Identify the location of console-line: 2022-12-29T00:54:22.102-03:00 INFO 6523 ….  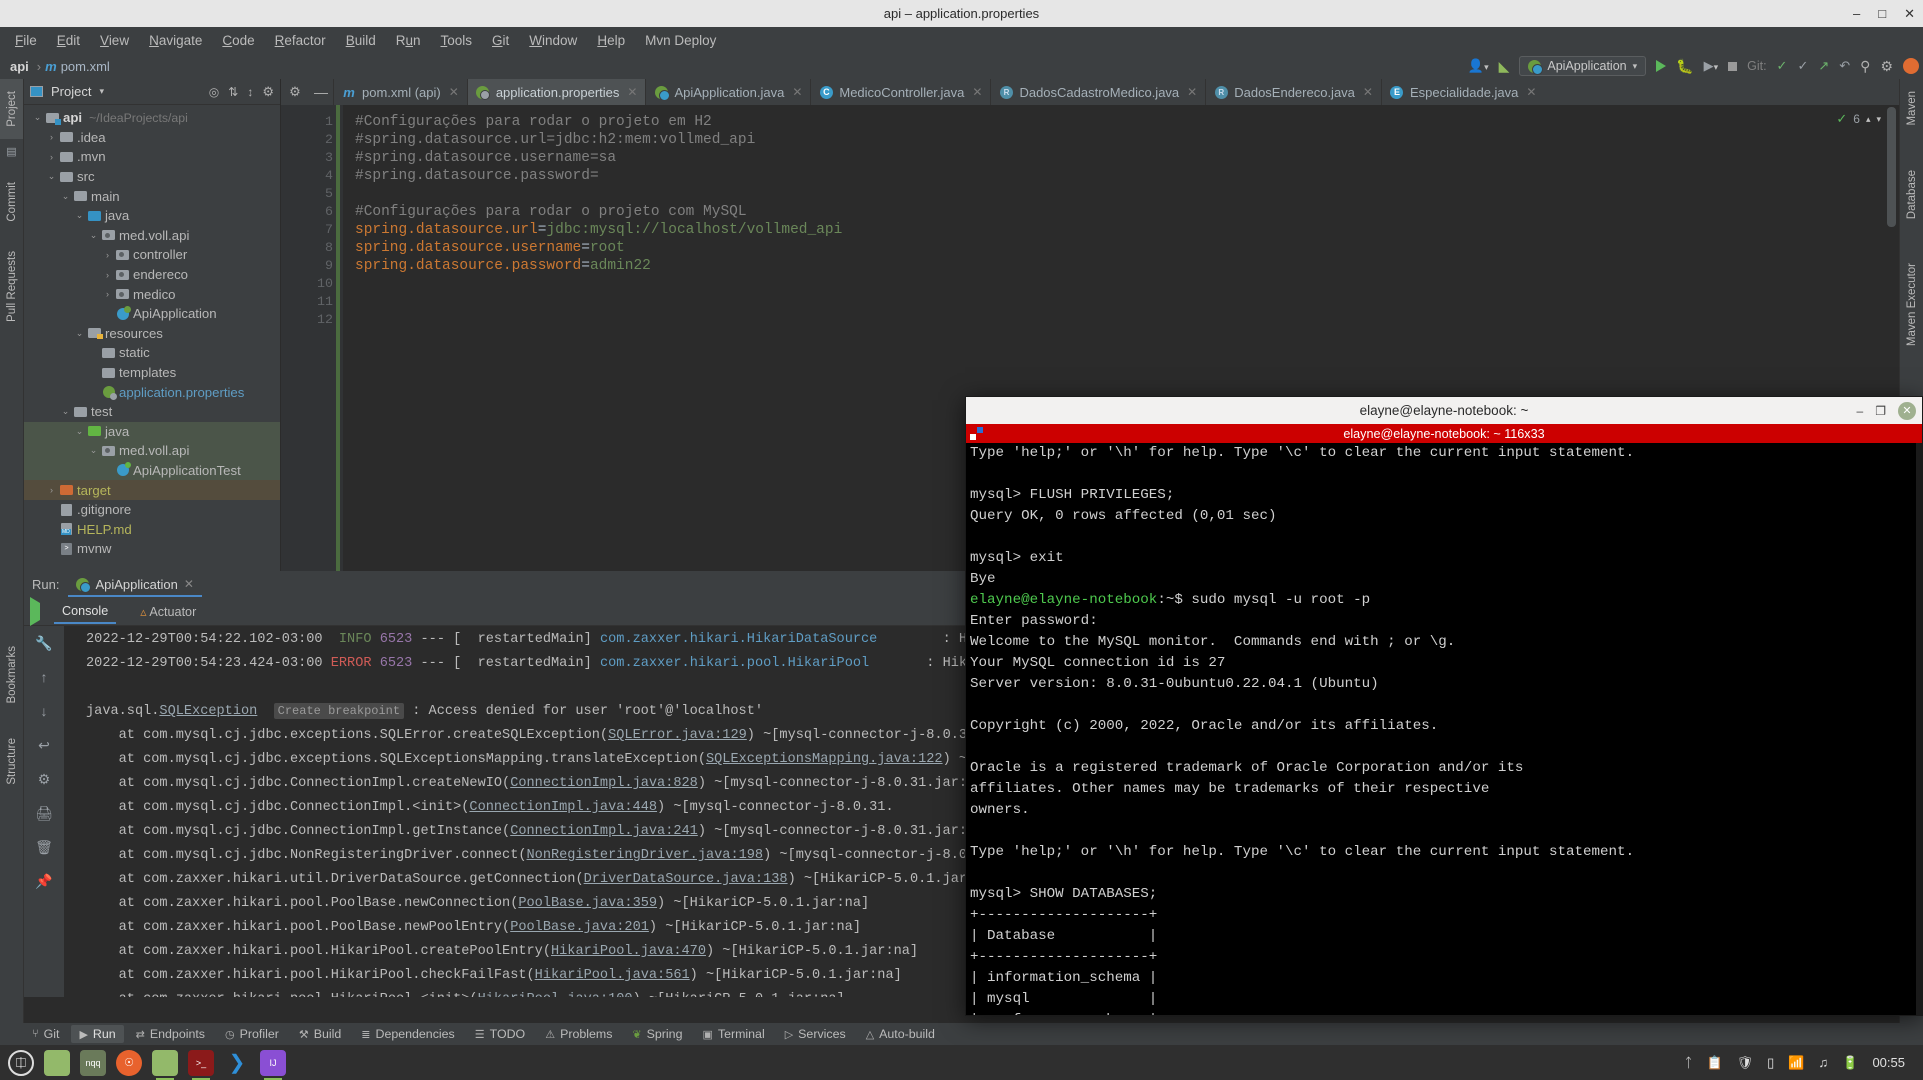
(534, 639).